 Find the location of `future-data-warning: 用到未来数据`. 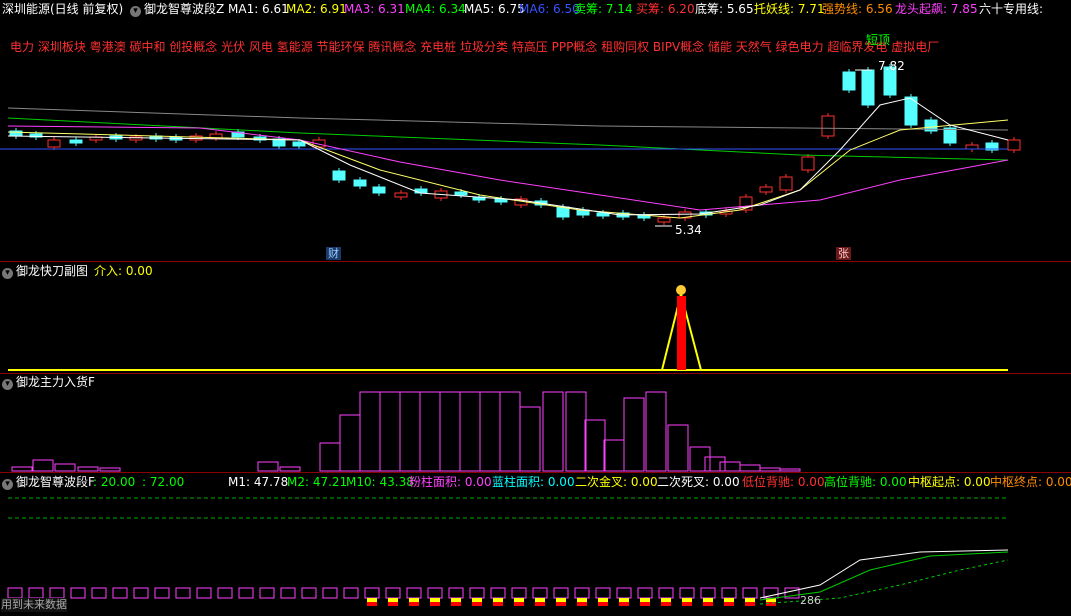

future-data-warning: 用到未来数据 is located at coordinates (34, 605).